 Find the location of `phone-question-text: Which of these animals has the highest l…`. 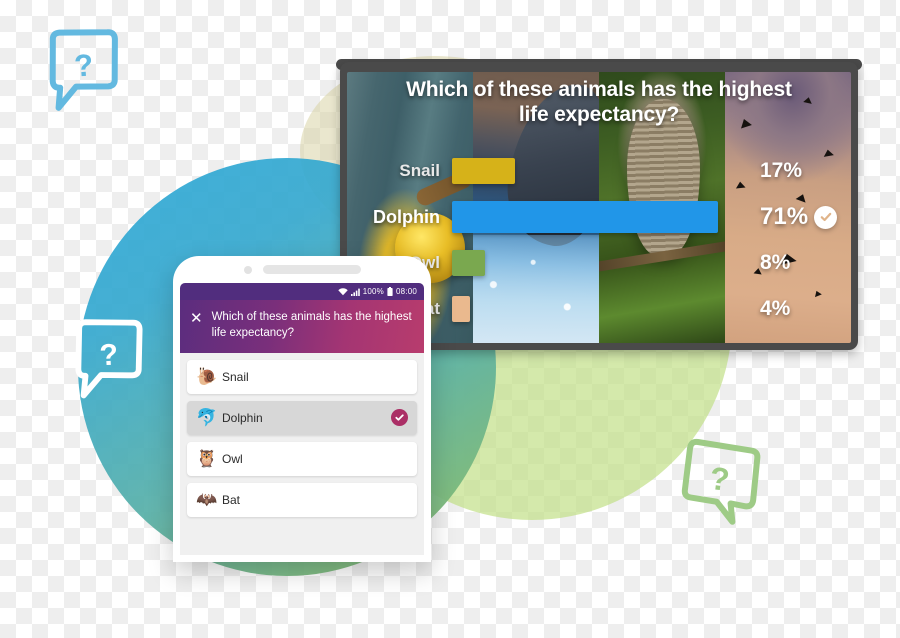

phone-question-text: Which of these animals has the highest l… is located at coordinates (311, 325).